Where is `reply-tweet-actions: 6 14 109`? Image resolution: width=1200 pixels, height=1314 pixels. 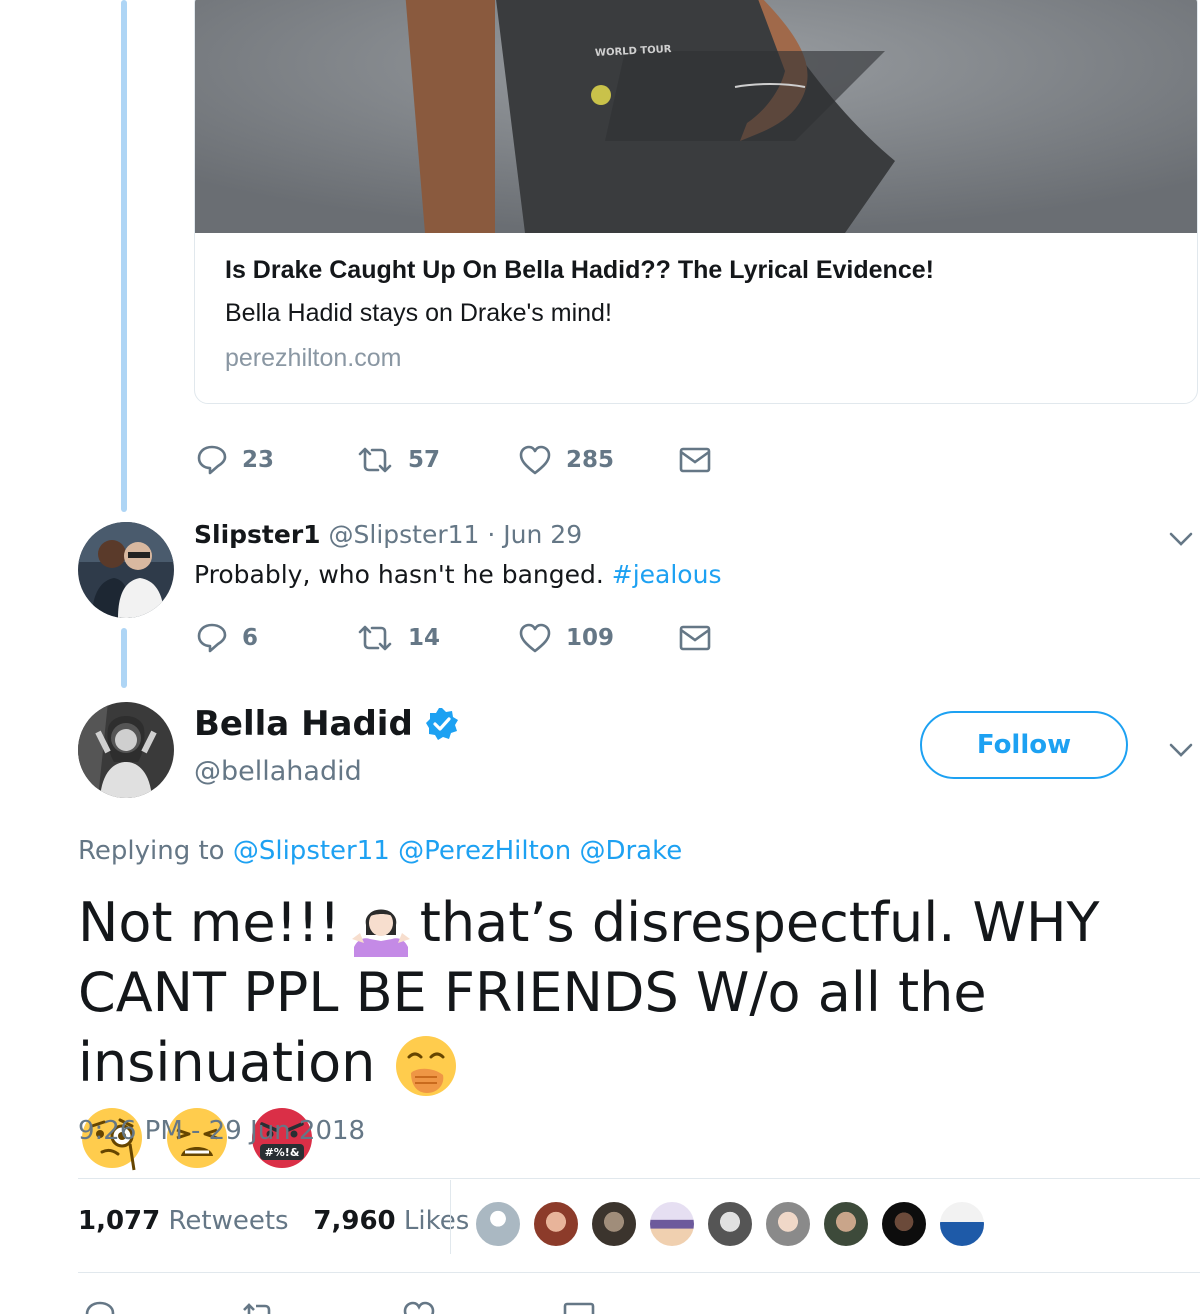 reply-tweet-actions: 6 14 109 is located at coordinates (454, 638).